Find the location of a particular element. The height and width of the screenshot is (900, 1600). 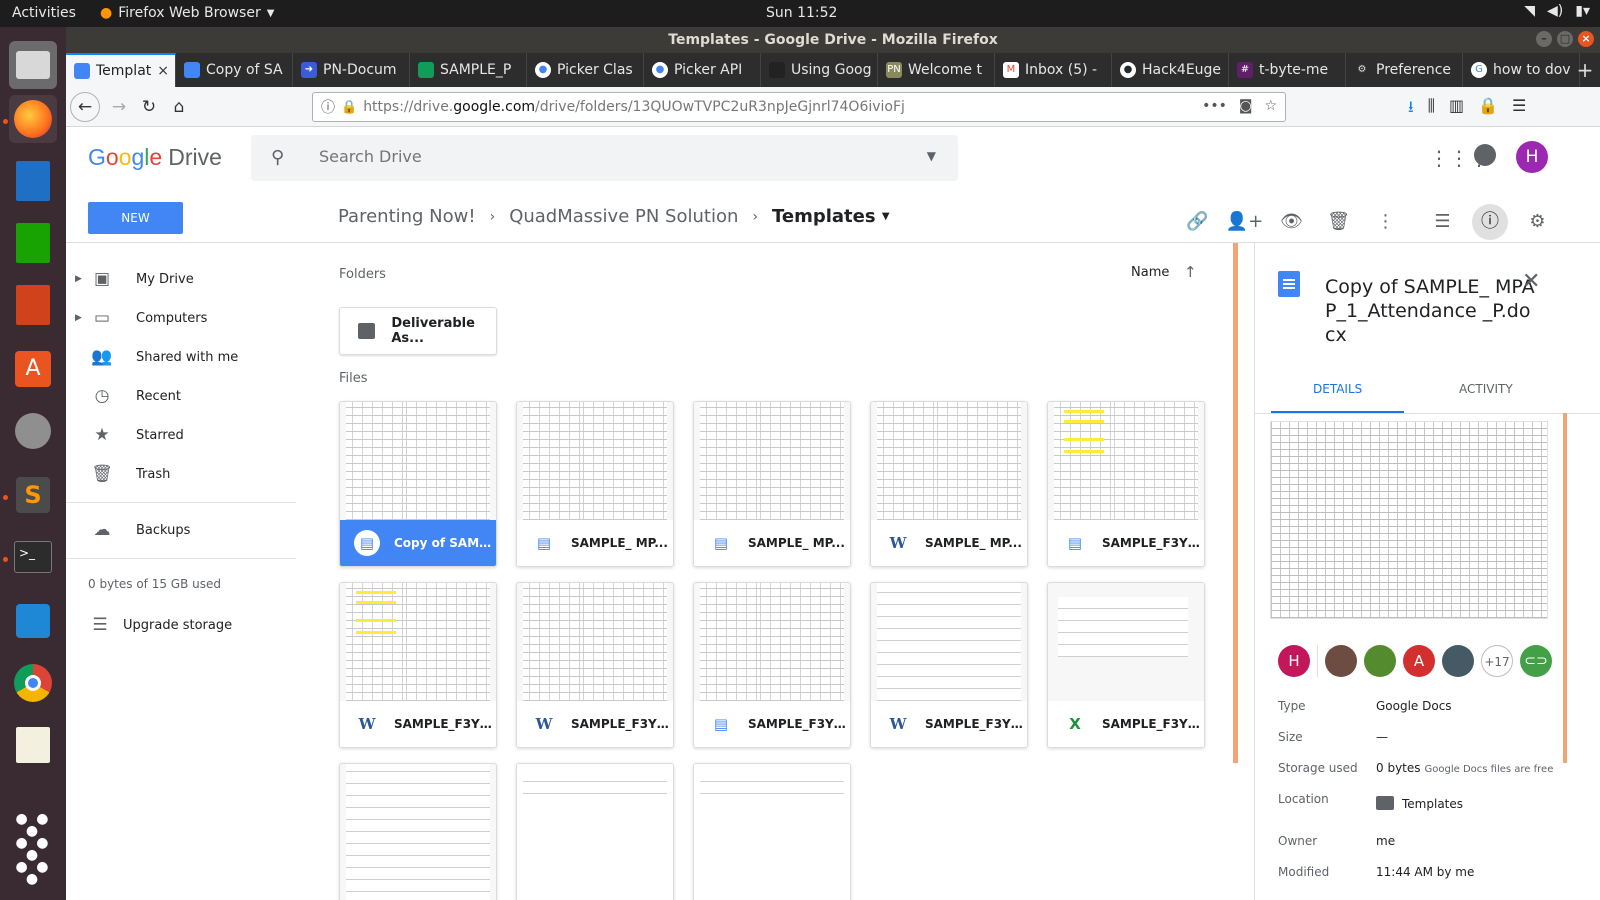

pocket-icon: ◙ is located at coordinates (1246, 106).